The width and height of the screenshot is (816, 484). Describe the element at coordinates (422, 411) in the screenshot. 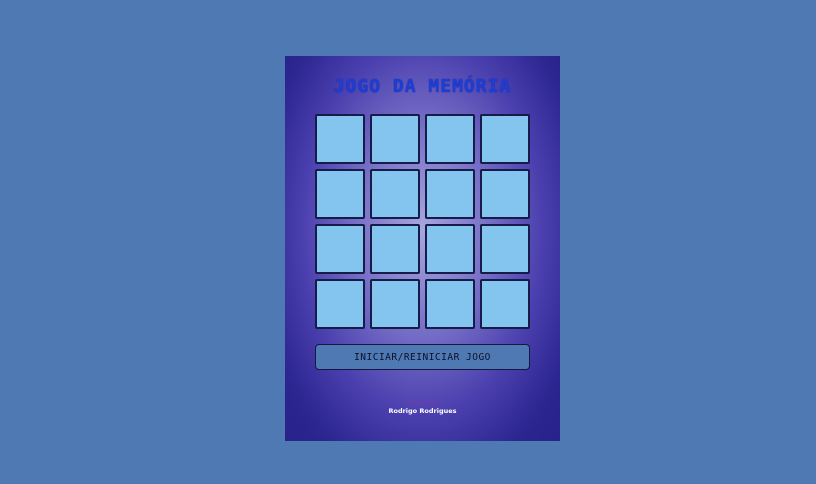

I see `credits-author: Rodrigo Rodrigues` at that location.